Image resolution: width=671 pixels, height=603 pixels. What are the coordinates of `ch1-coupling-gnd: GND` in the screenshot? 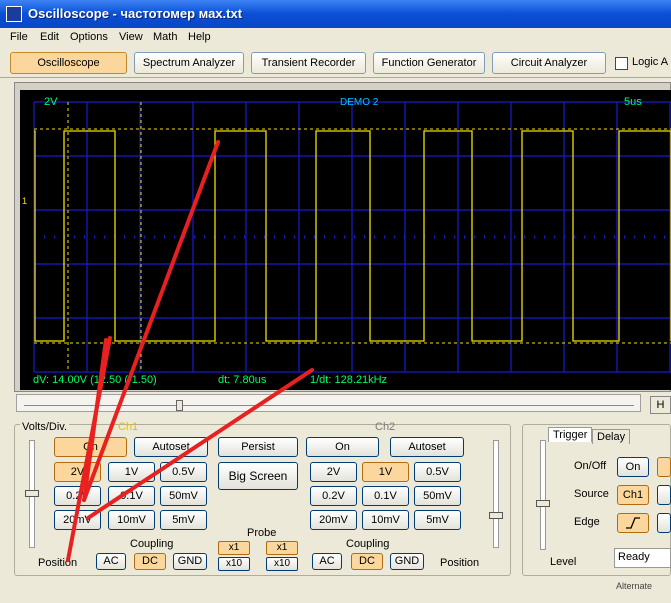 It's located at (190, 561).